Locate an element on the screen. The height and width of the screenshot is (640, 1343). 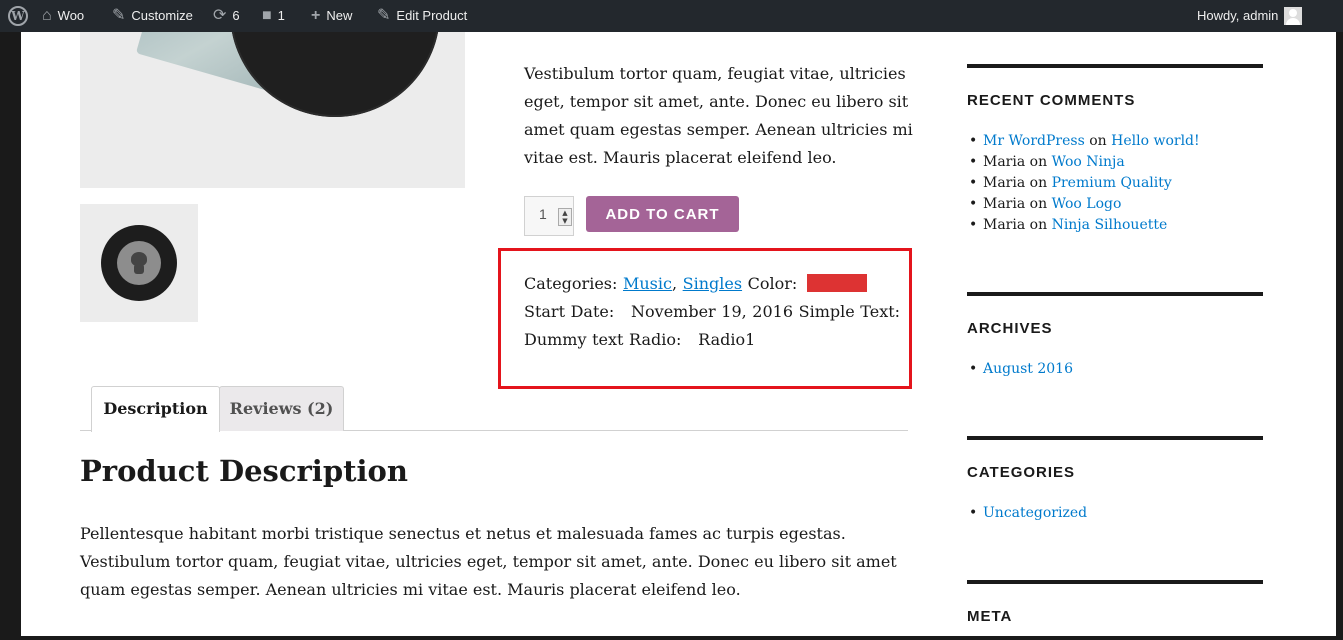
start-date-value: November 19, 2016 is located at coordinates (712, 311).